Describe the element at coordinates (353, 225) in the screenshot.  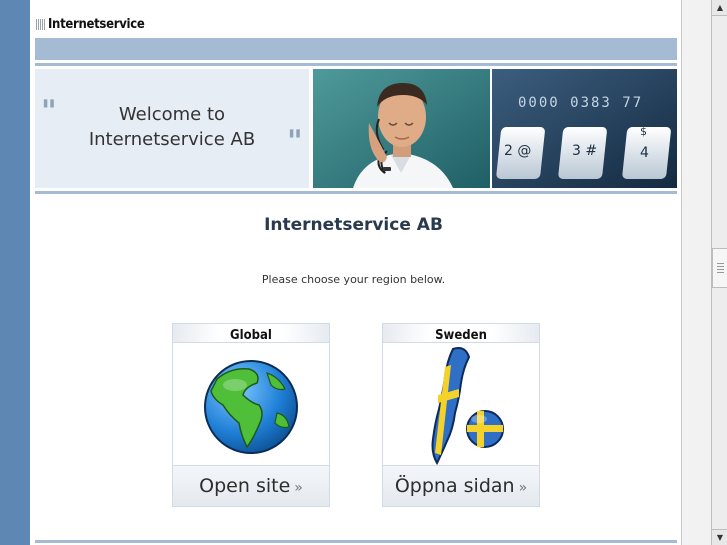
I see `page-title: Internetservice AB` at that location.